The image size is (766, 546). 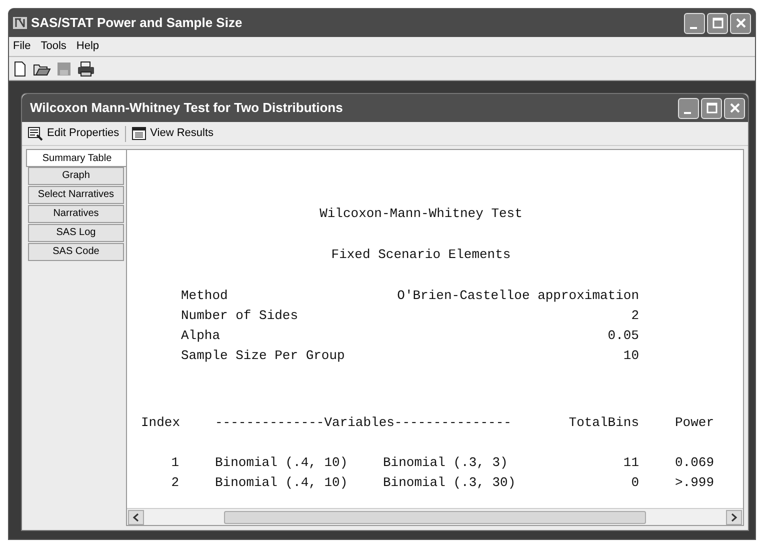 What do you see at coordinates (20, 68) in the screenshot?
I see `new-file-icon` at bounding box center [20, 68].